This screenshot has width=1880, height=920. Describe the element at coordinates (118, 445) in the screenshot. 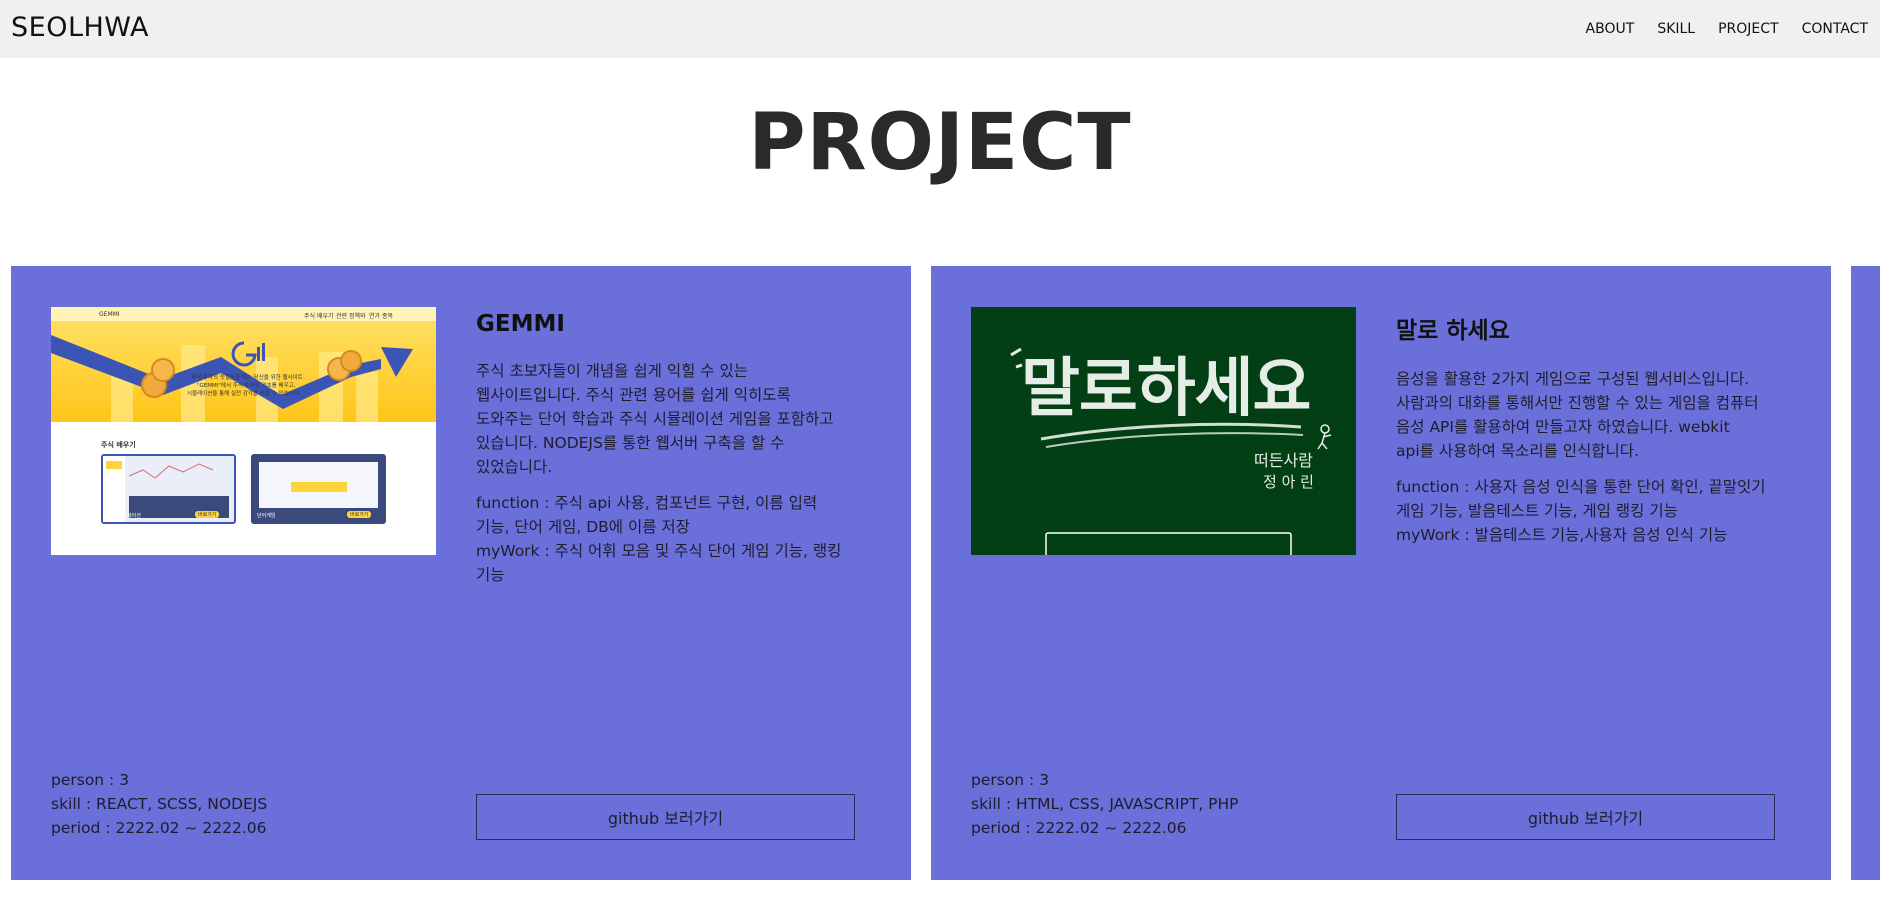

I see `gemmi-section-title: 주식 배우기` at that location.